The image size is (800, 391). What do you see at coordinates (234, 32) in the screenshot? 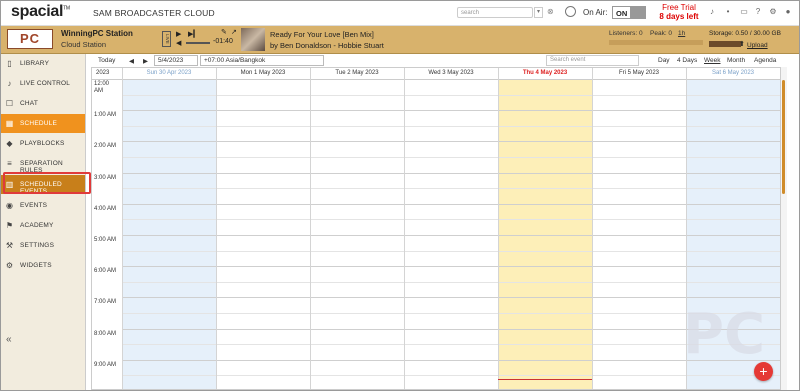
I see `share-icon: ↗` at bounding box center [234, 32].